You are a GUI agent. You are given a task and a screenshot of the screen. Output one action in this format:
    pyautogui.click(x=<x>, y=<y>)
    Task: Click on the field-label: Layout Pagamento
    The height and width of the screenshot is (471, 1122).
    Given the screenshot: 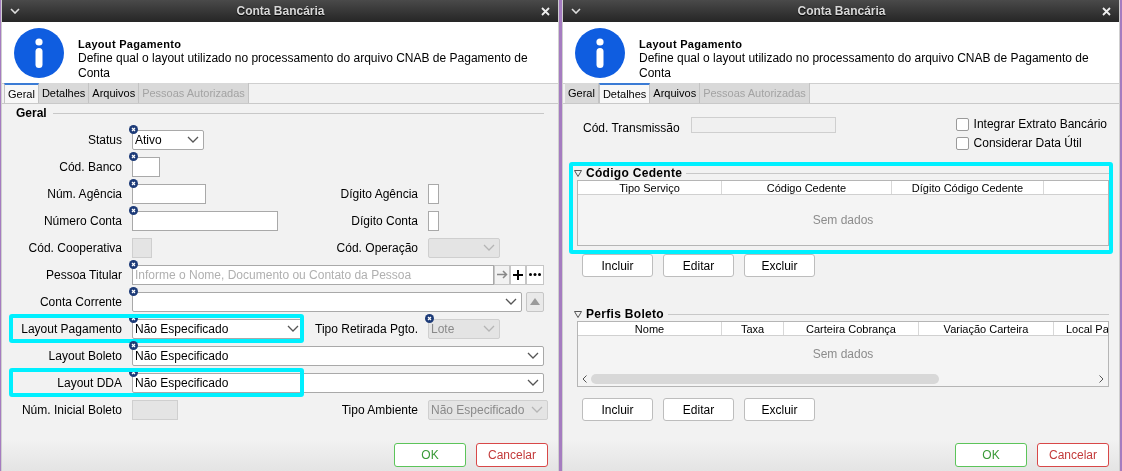 What is the action you would take?
    pyautogui.click(x=71, y=329)
    